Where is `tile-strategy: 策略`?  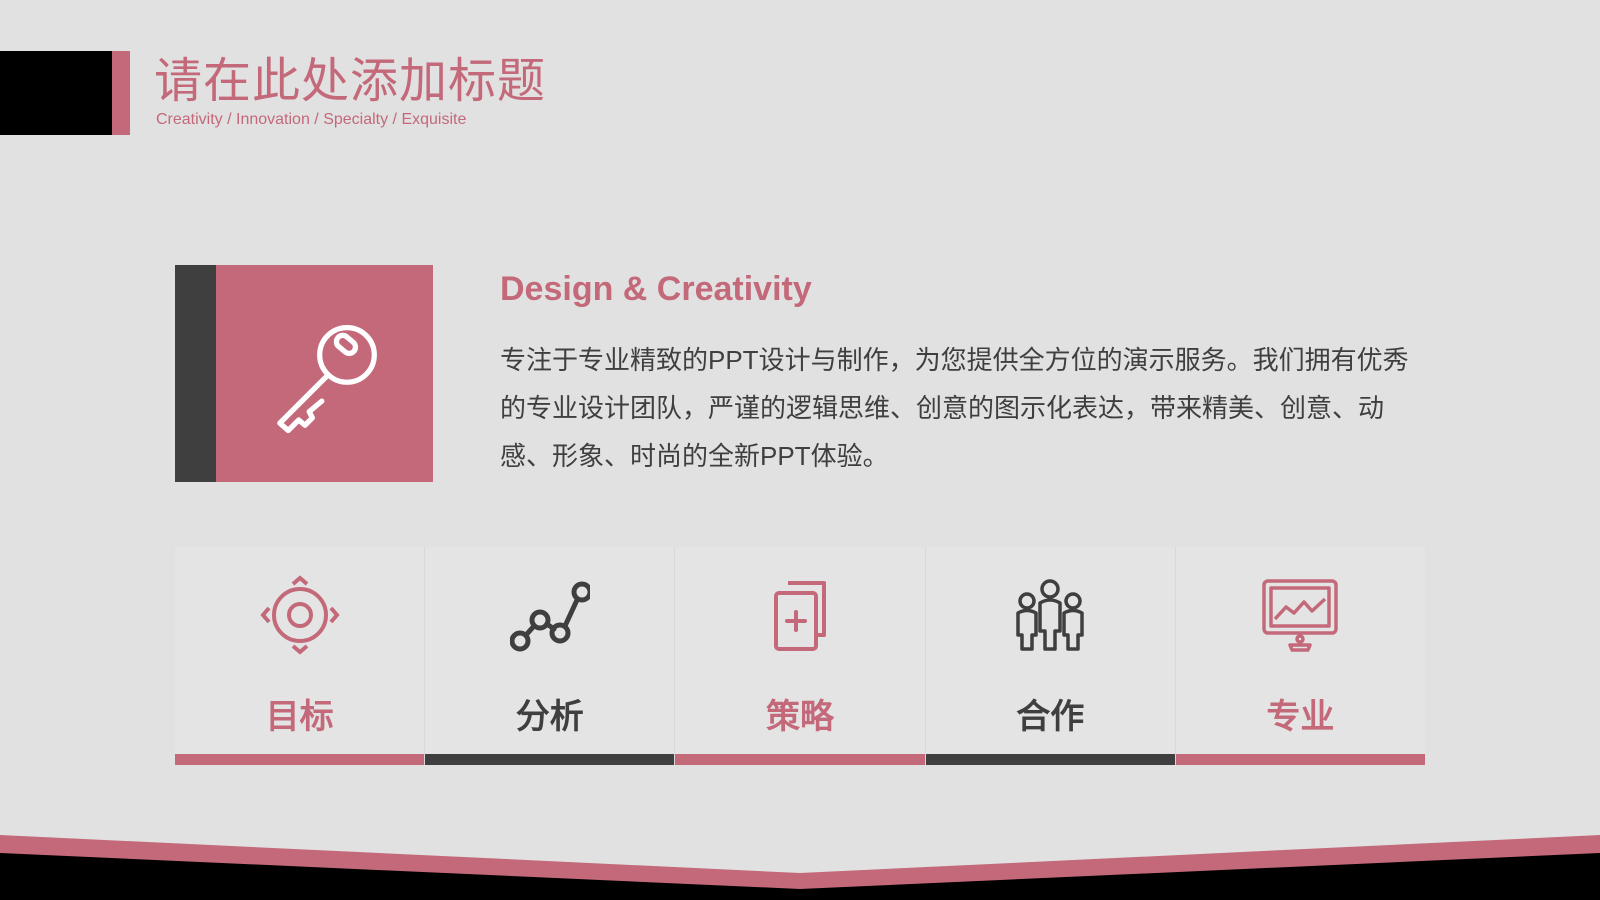 tile-strategy: 策略 is located at coordinates (799, 656).